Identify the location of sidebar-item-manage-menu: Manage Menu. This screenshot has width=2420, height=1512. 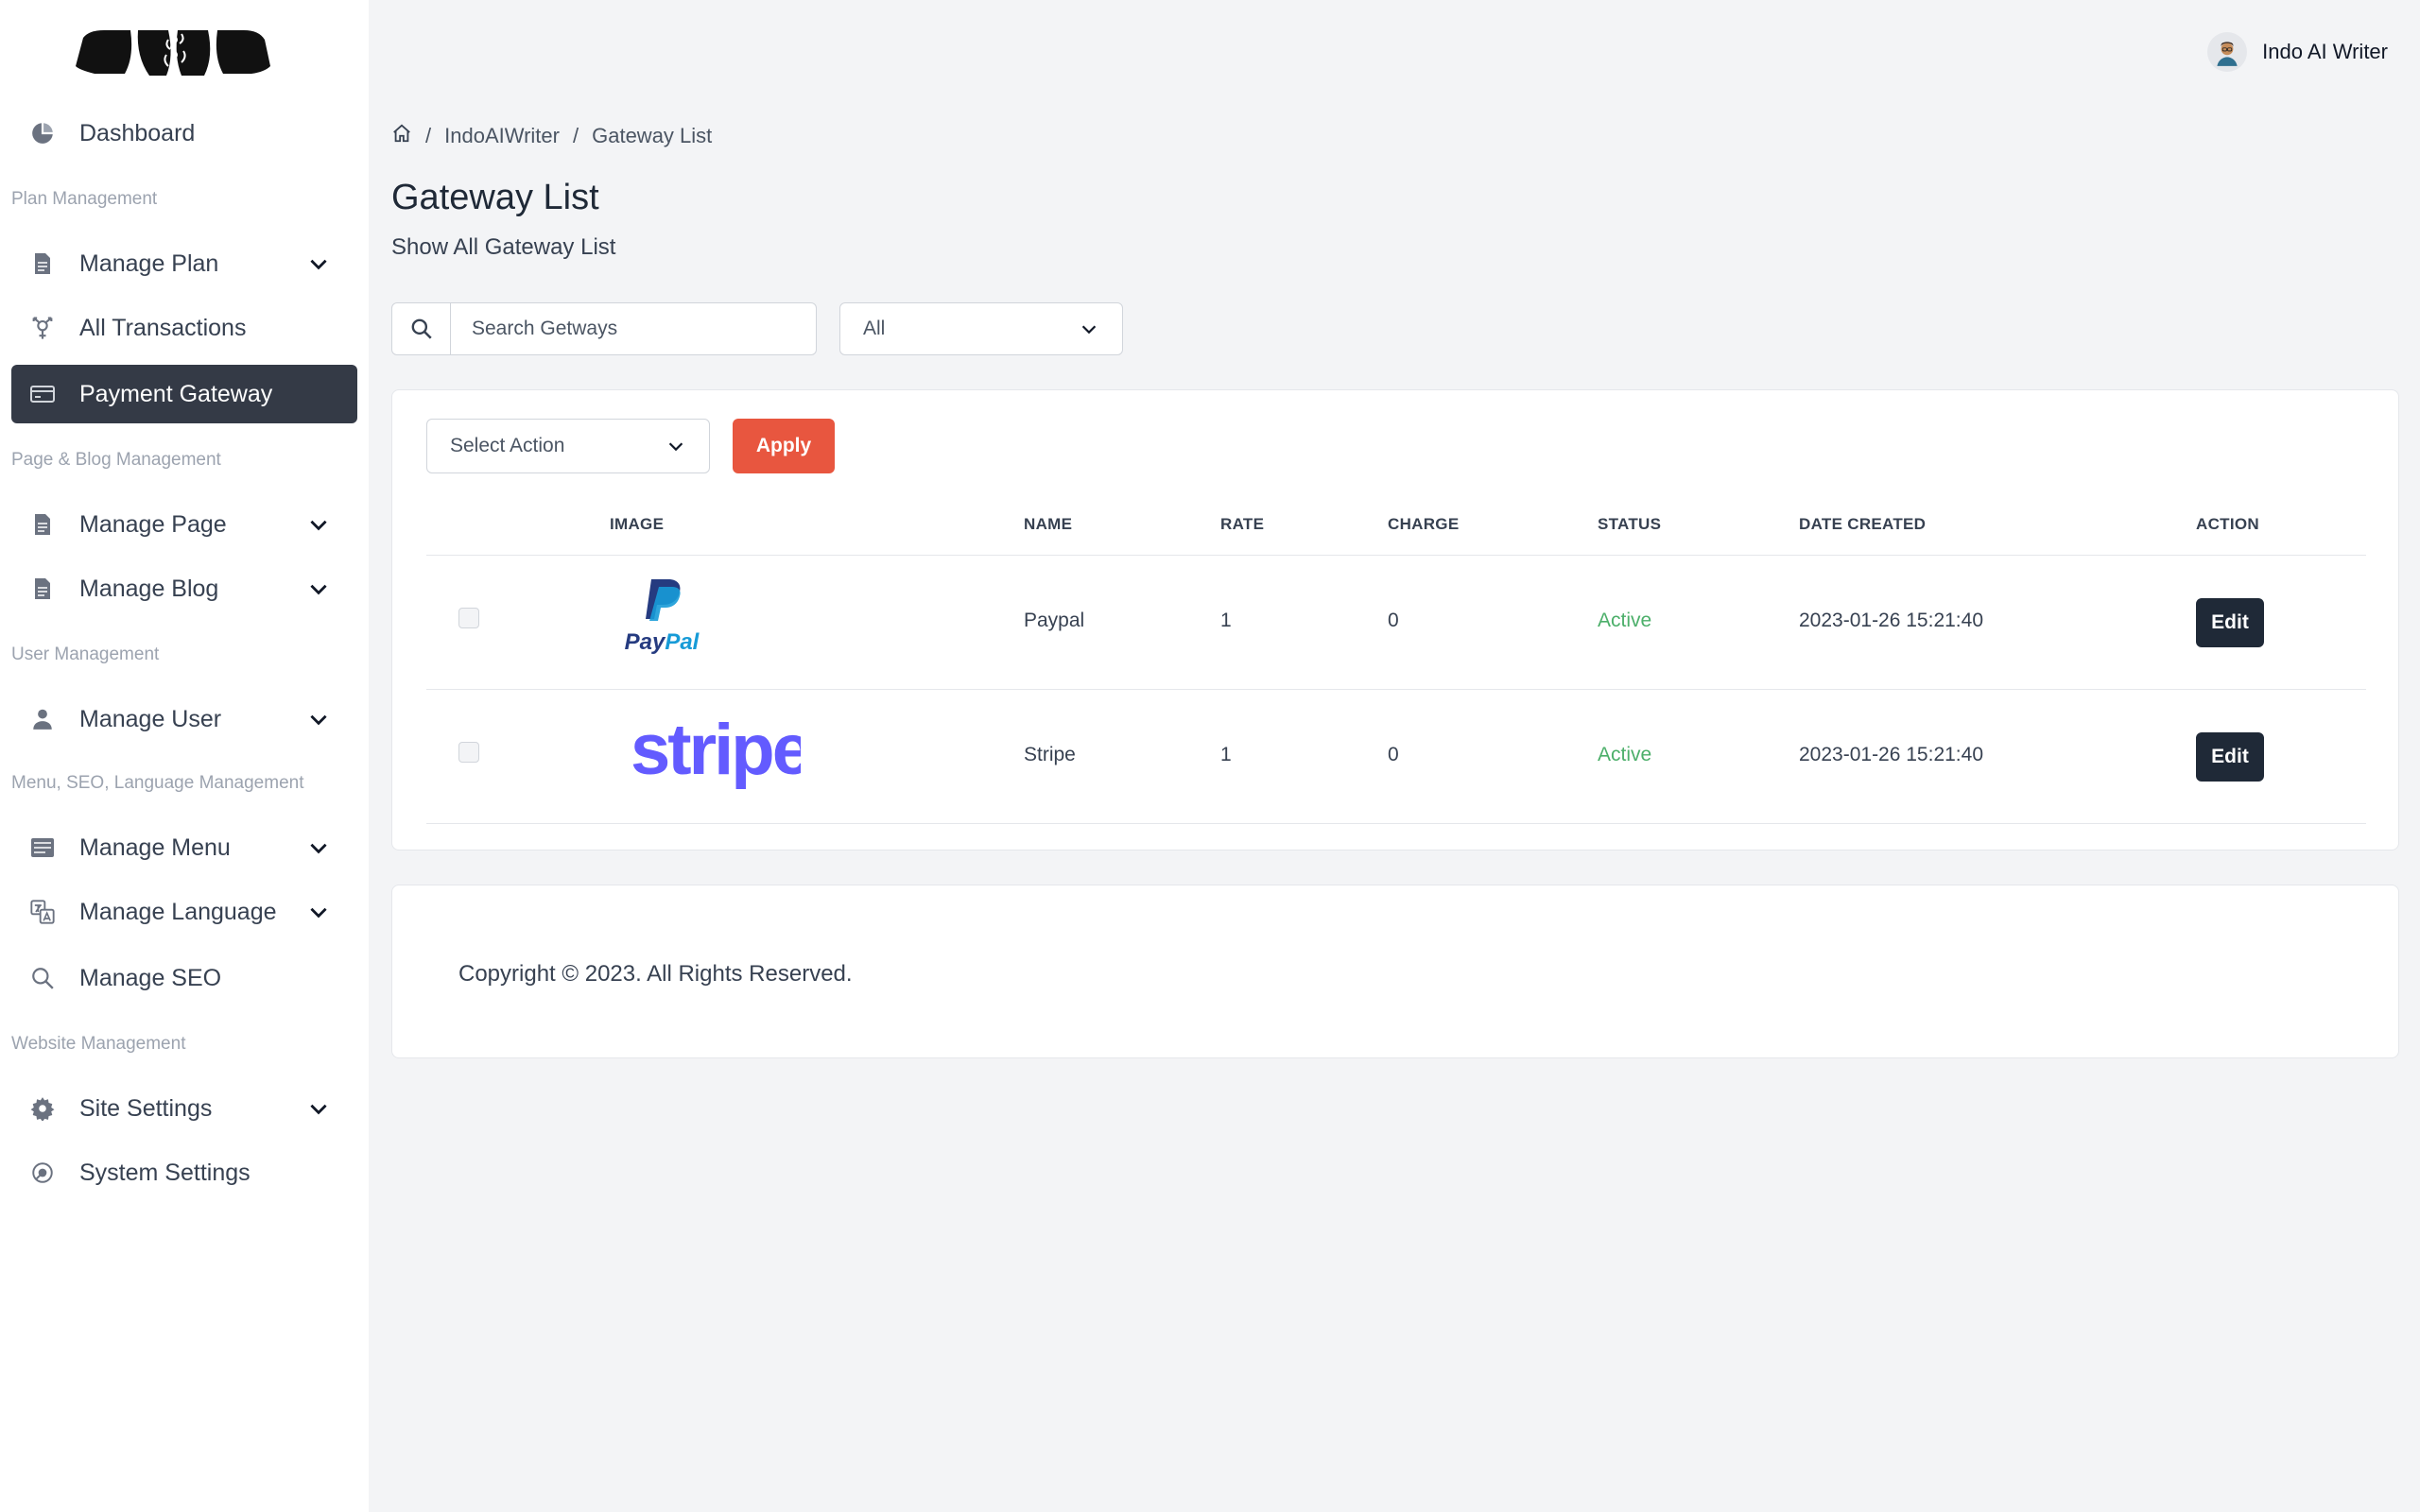
(184, 847).